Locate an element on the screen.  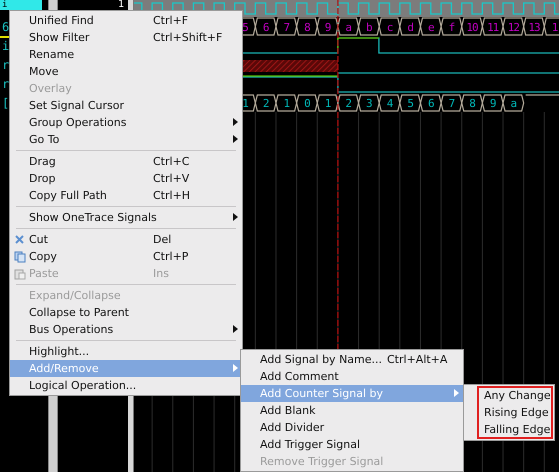
bus-value: f is located at coordinates (451, 27).